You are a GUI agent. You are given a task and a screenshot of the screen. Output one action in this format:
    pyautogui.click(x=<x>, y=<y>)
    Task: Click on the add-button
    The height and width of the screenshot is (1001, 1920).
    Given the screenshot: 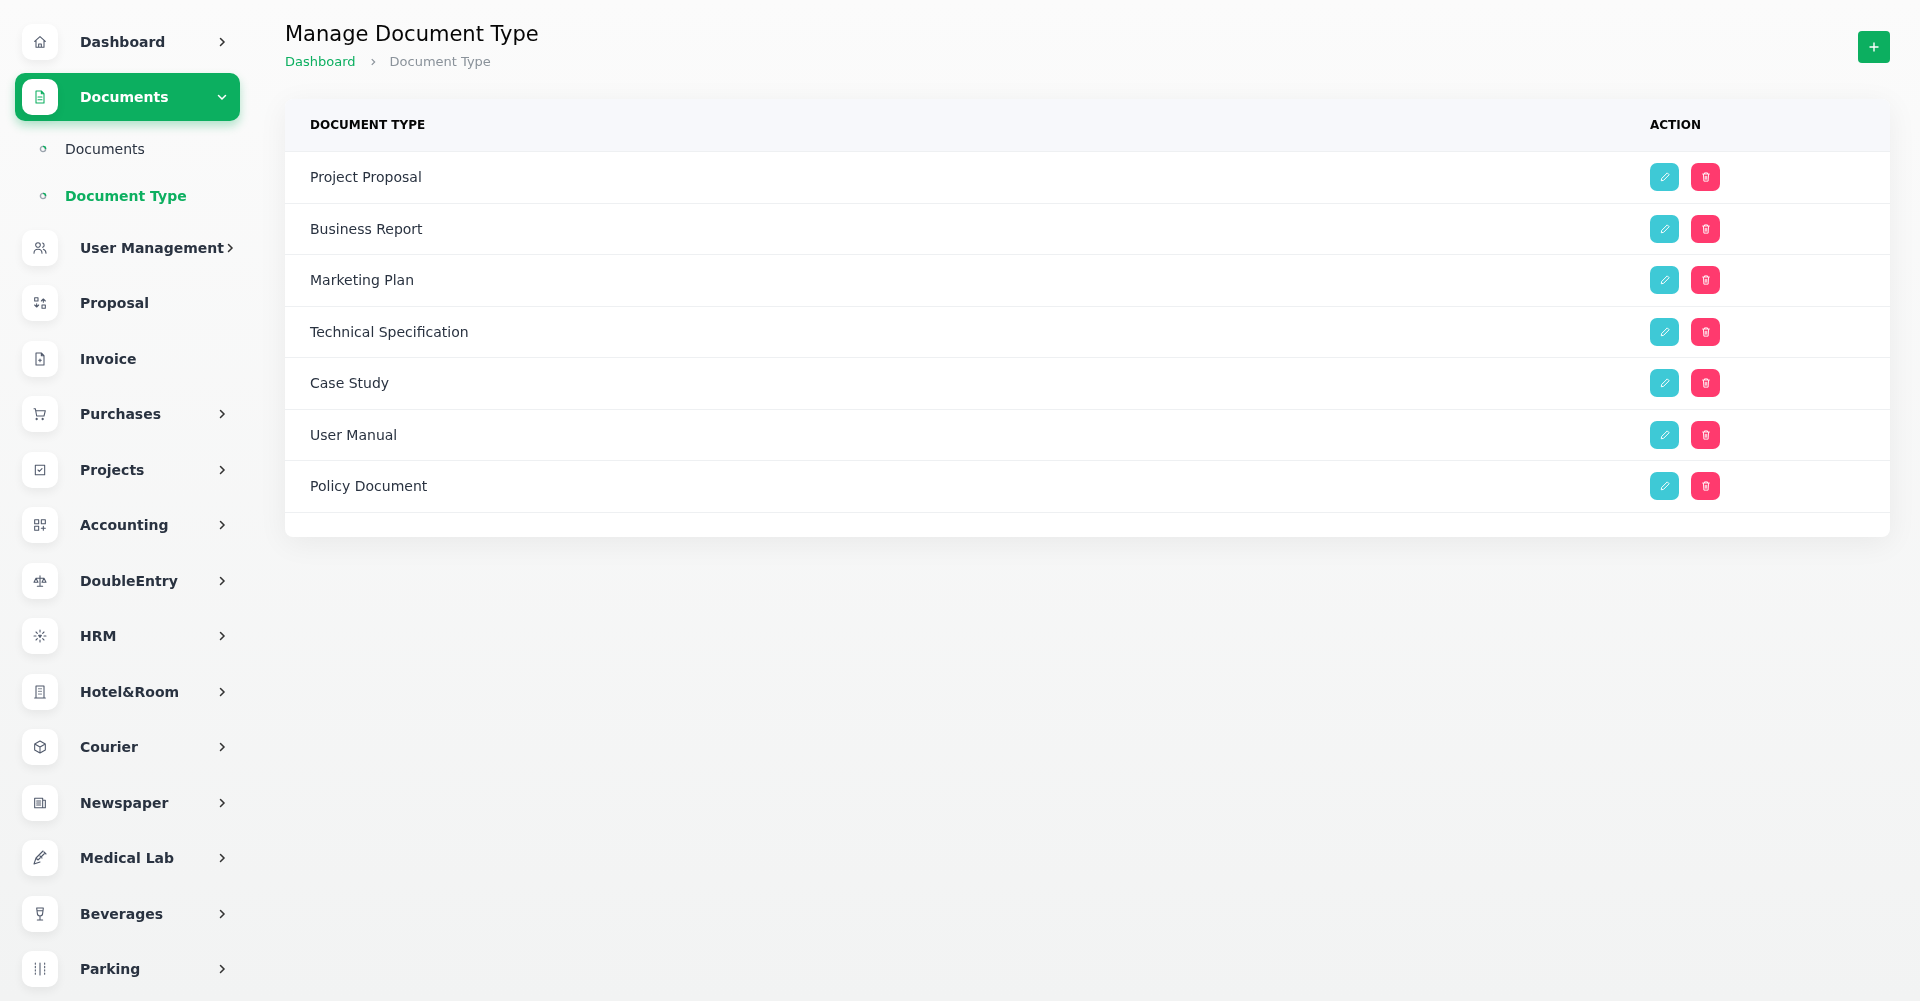 What is the action you would take?
    pyautogui.click(x=1874, y=47)
    